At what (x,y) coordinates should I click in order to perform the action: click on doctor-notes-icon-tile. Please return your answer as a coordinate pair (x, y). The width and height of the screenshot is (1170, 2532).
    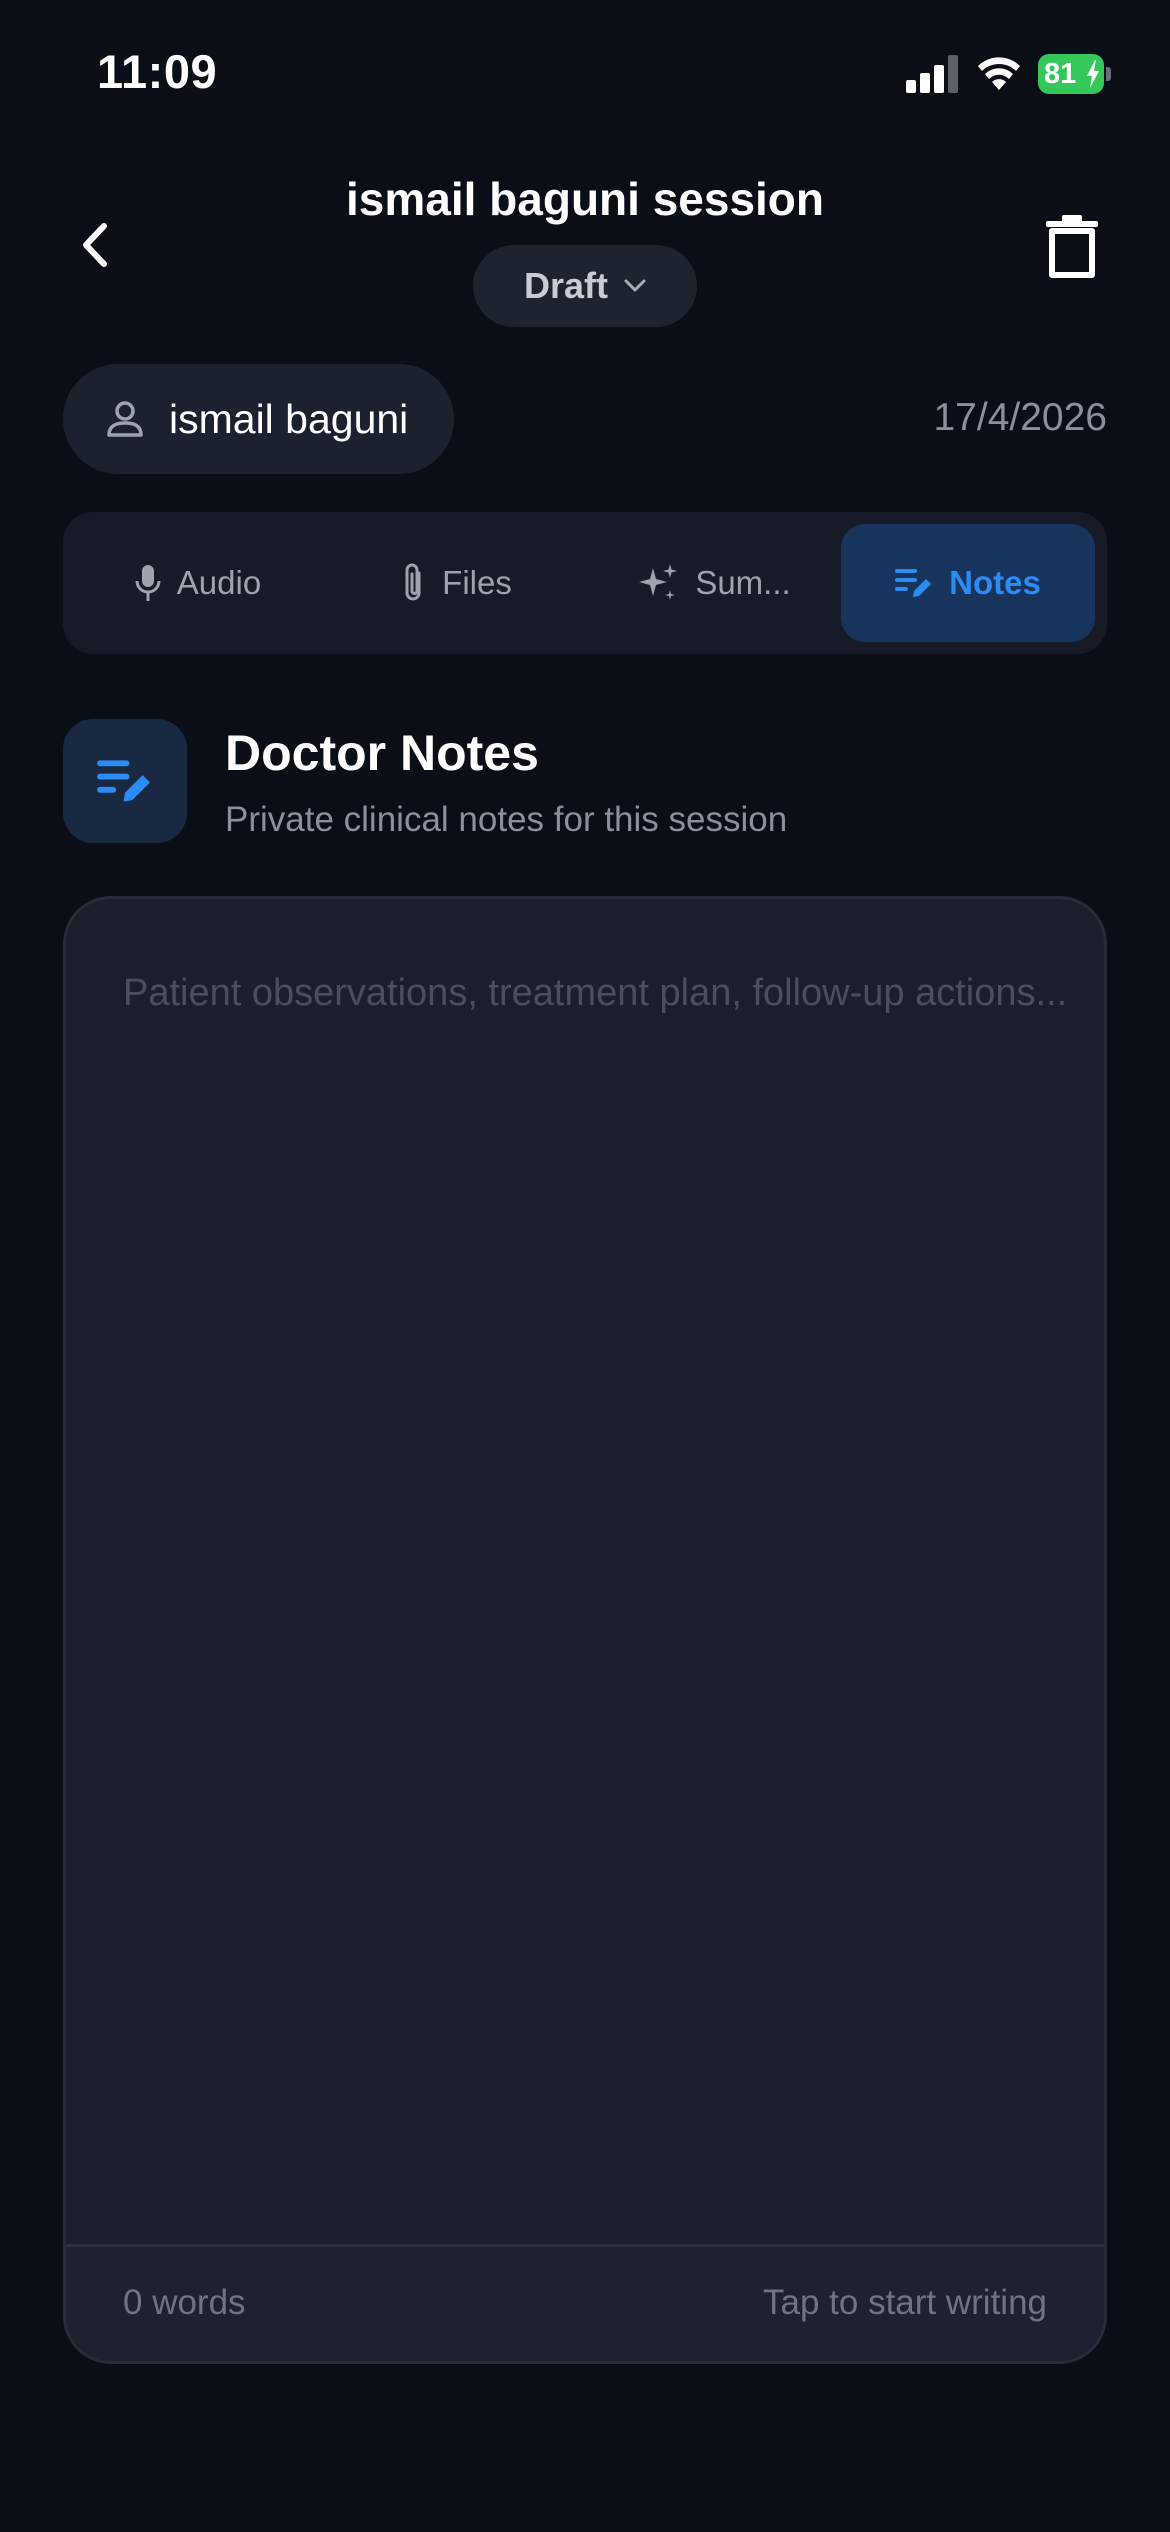
    Looking at the image, I should click on (125, 781).